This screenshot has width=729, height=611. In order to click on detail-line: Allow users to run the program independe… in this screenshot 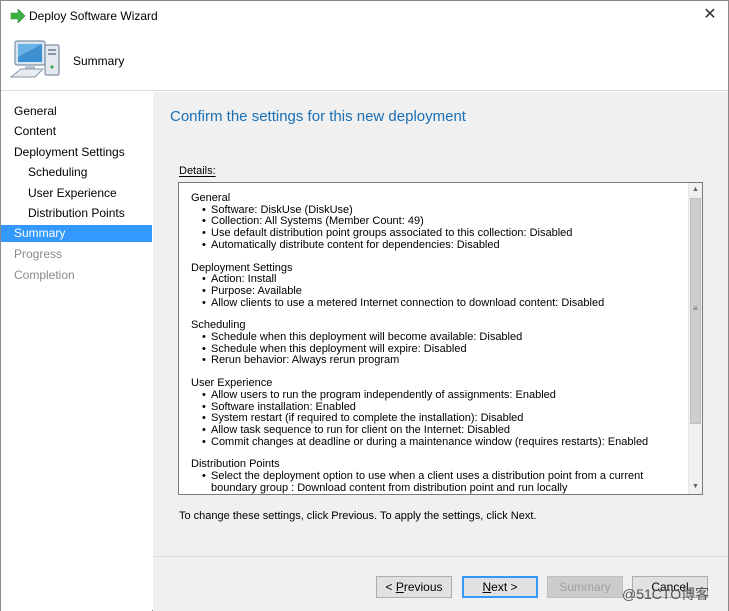, I will do `click(436, 395)`.